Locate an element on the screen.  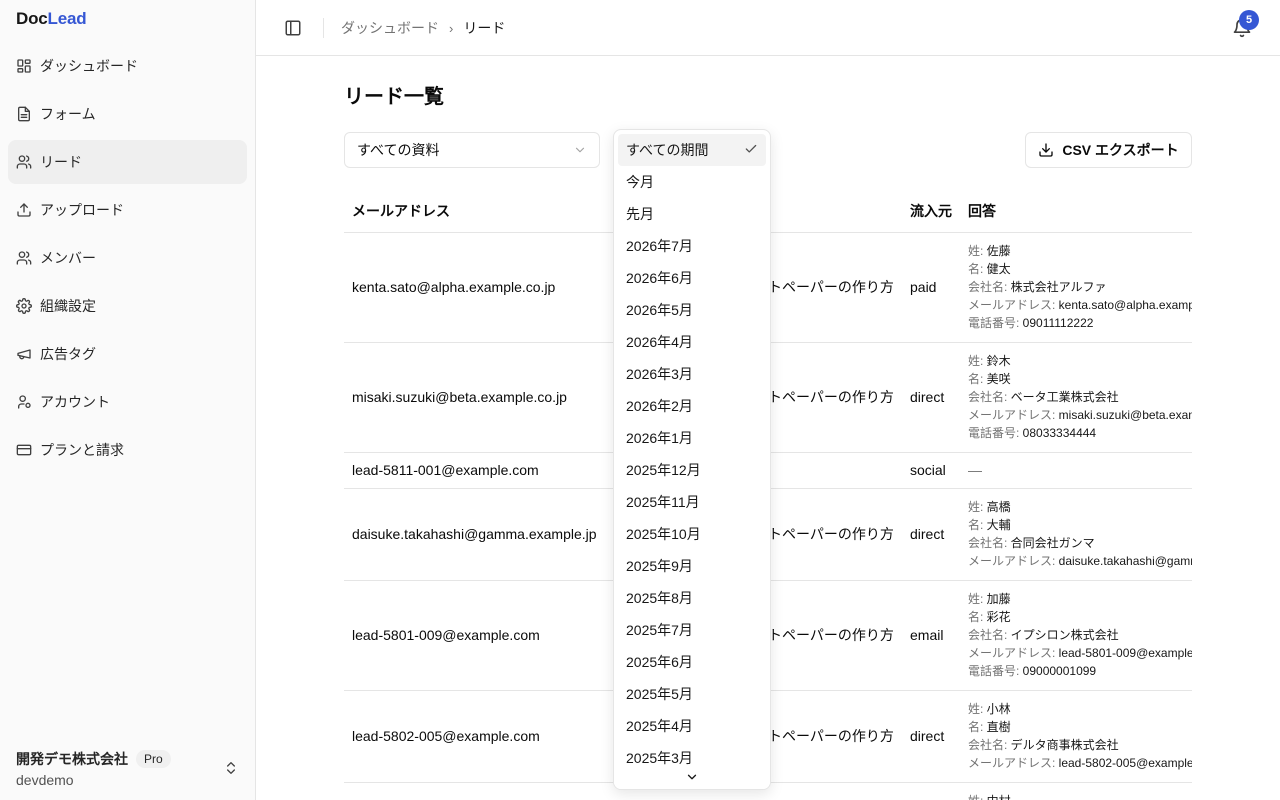
answer-line: 名: 大輔 is located at coordinates (1080, 525).